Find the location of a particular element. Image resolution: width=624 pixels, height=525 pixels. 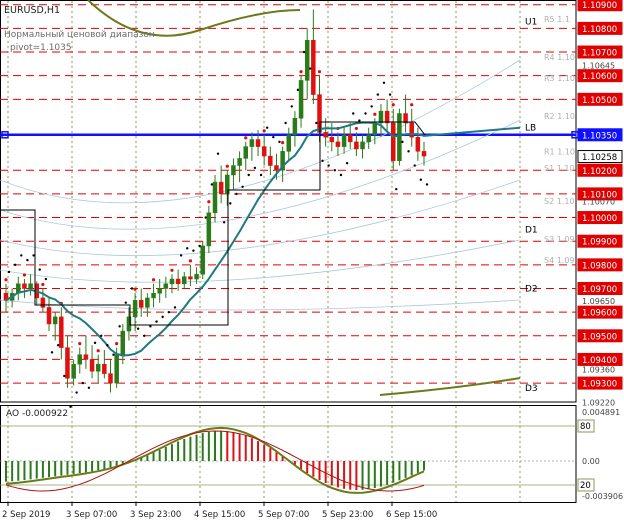

price-tag-text: 1.10350 is located at coordinates (599, 136).